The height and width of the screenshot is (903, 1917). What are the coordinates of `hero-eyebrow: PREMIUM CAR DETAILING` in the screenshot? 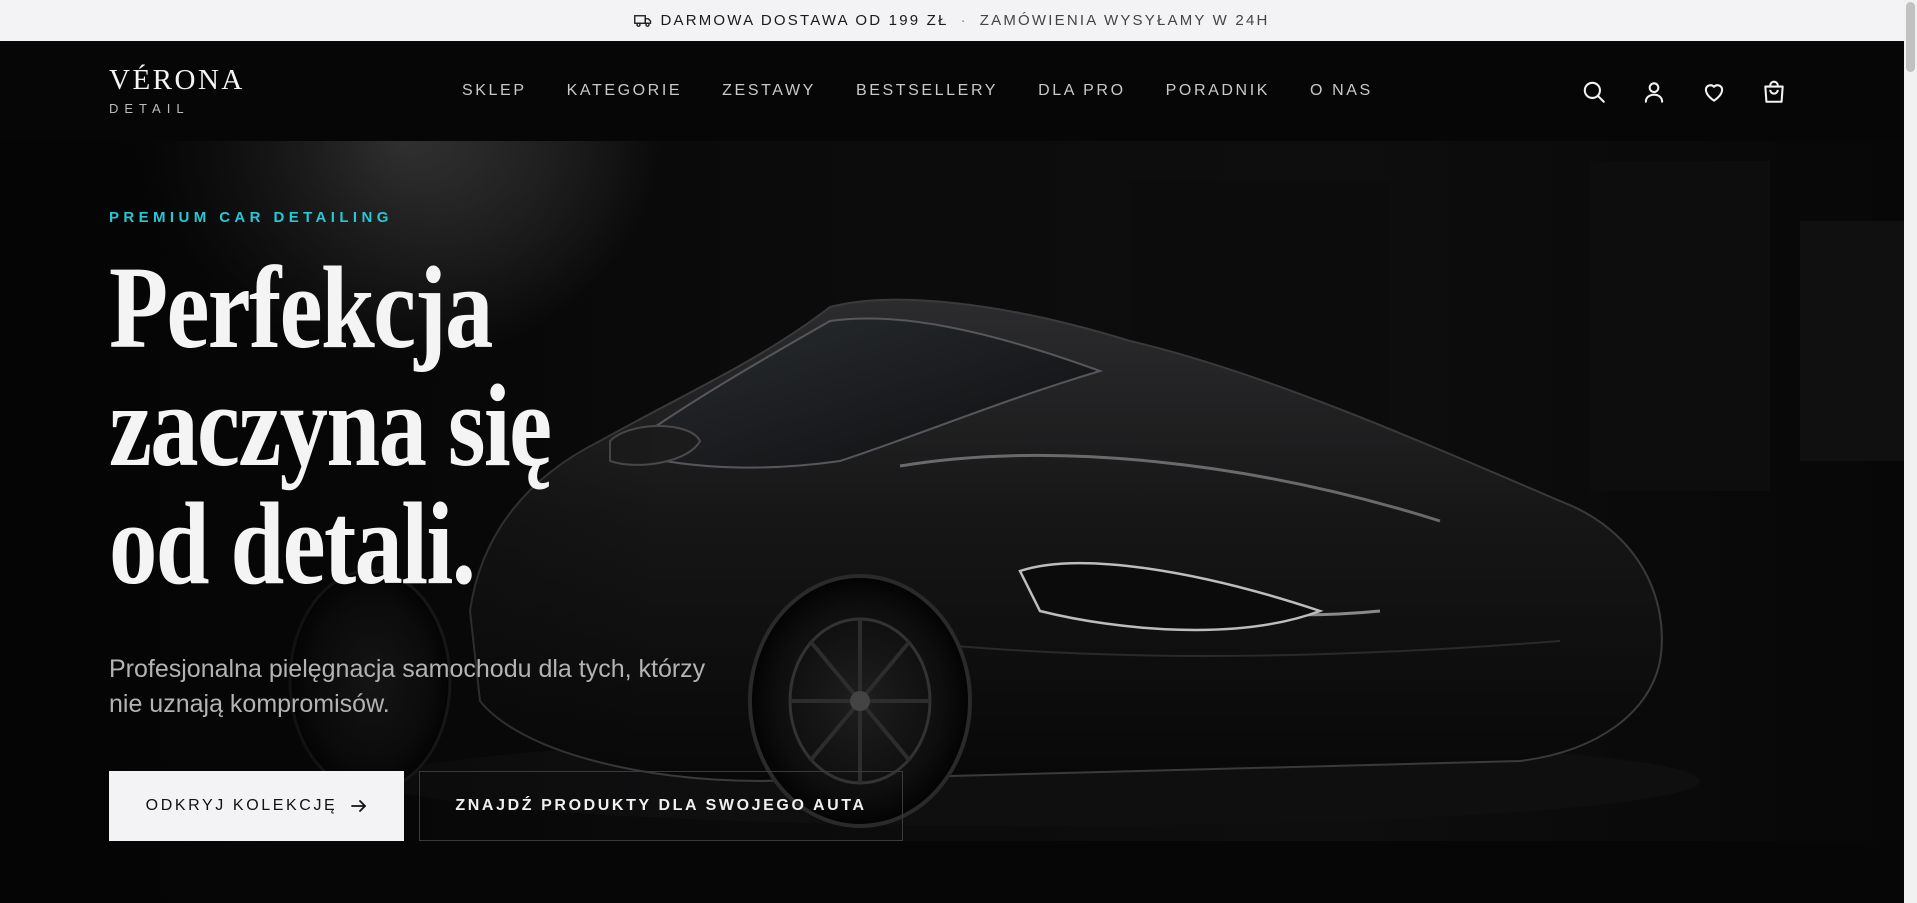 It's located at (251, 217).